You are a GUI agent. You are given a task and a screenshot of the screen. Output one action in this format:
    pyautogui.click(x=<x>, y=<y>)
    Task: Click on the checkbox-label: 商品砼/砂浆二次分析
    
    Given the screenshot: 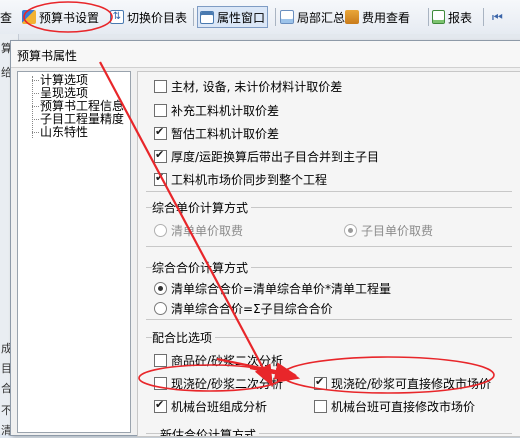 What is the action you would take?
    pyautogui.click(x=227, y=361)
    